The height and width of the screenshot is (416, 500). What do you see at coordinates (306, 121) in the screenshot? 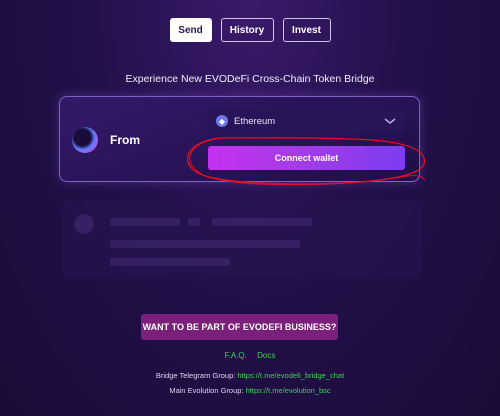
I see `network-select: ◆ Ethereum` at bounding box center [306, 121].